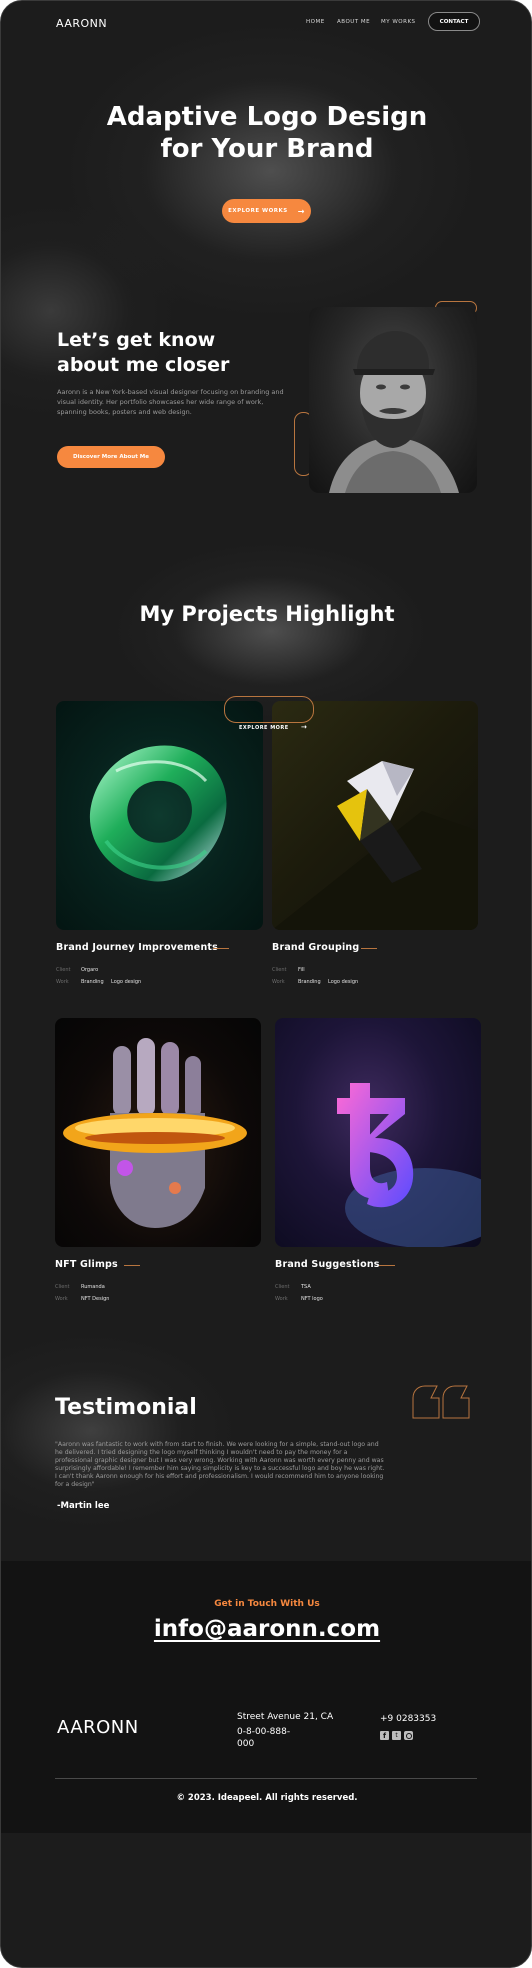  I want to click on portrait-illustration, so click(394, 412).